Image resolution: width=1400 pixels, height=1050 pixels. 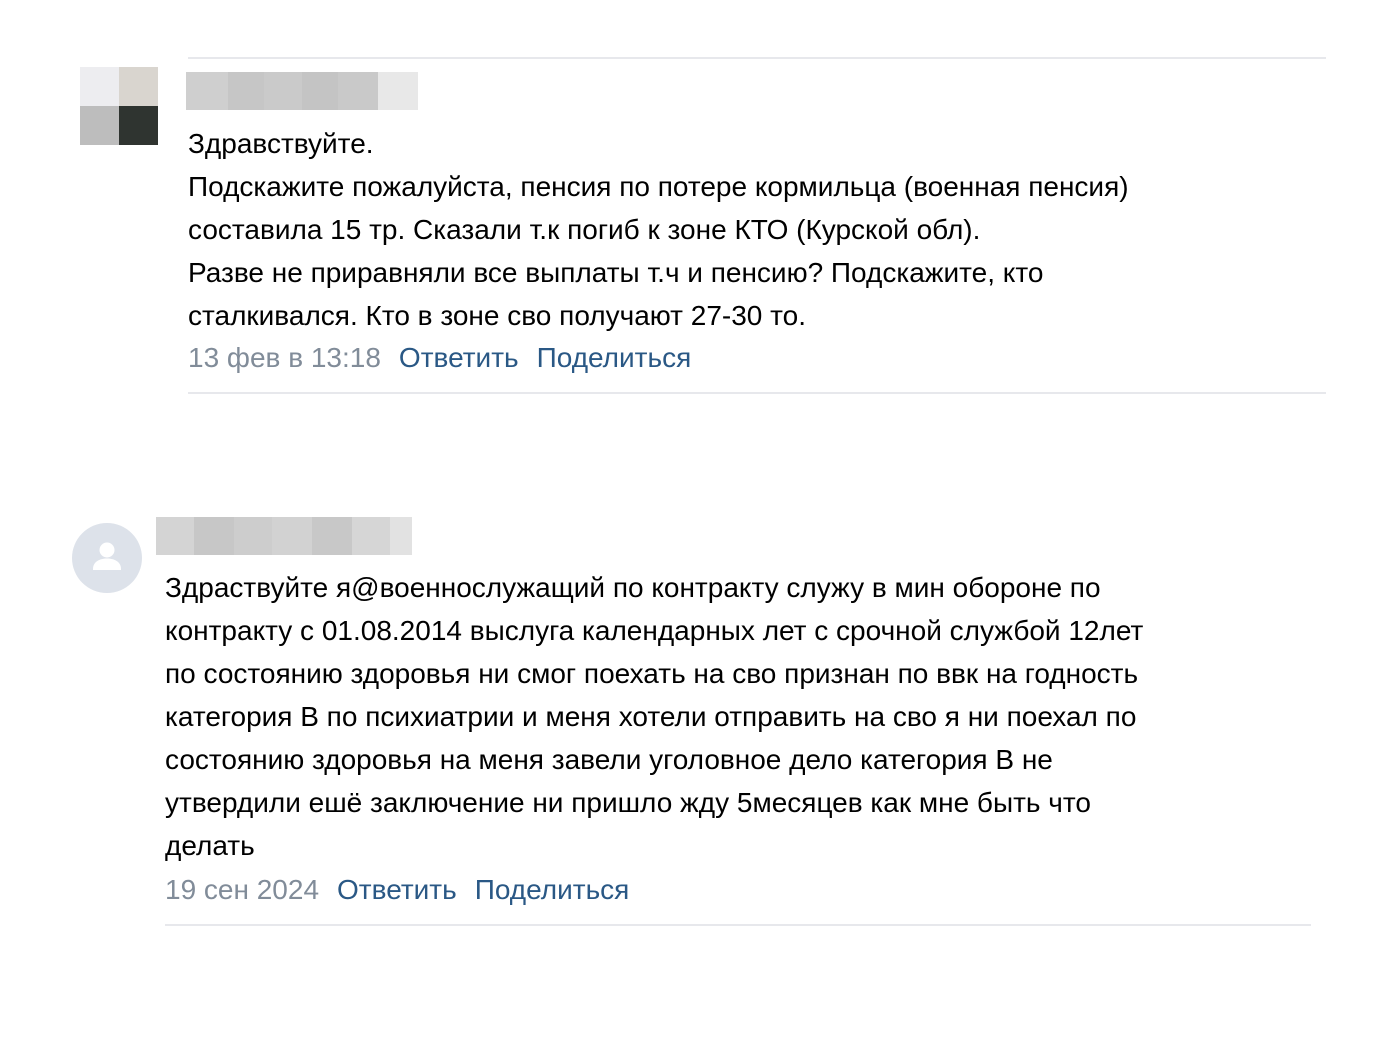 I want to click on comment-date: 19 сен 2024, so click(x=242, y=889).